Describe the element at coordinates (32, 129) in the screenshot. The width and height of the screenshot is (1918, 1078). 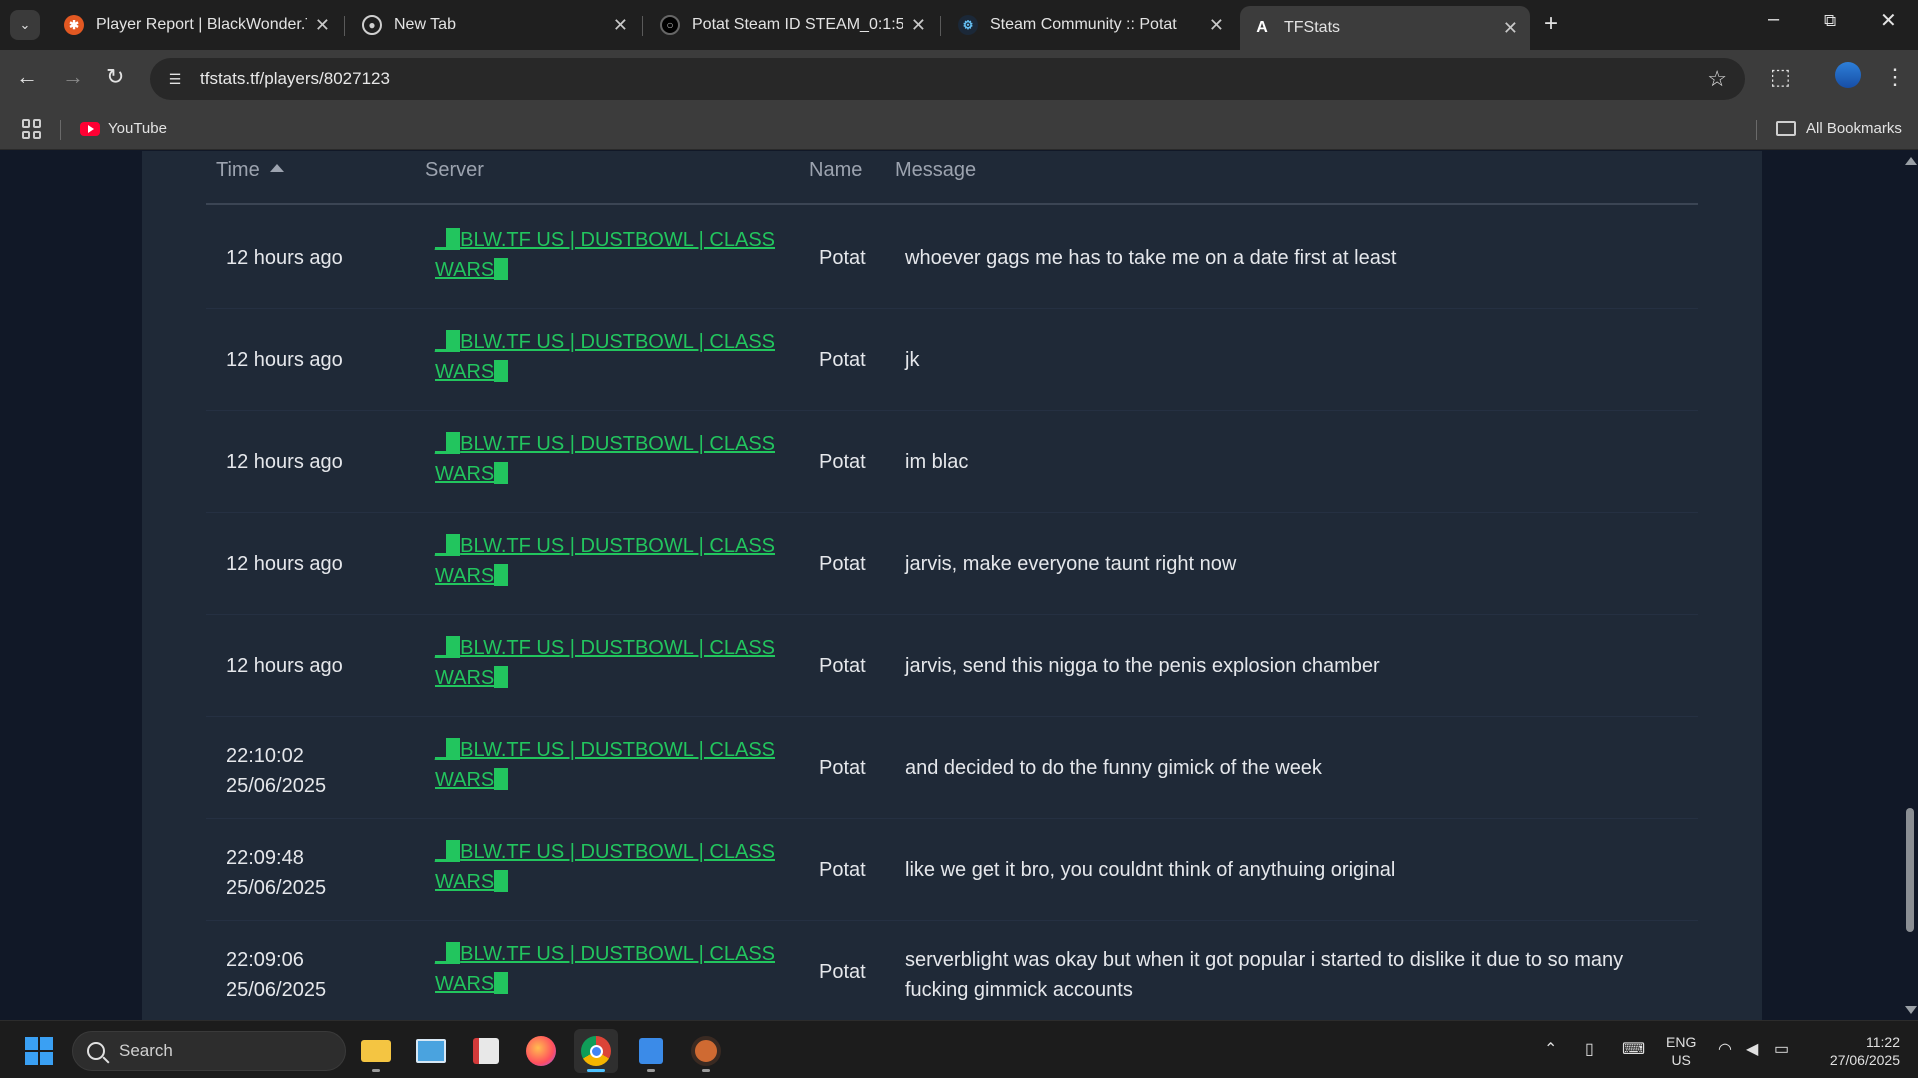
I see `apps-grid-icon` at that location.